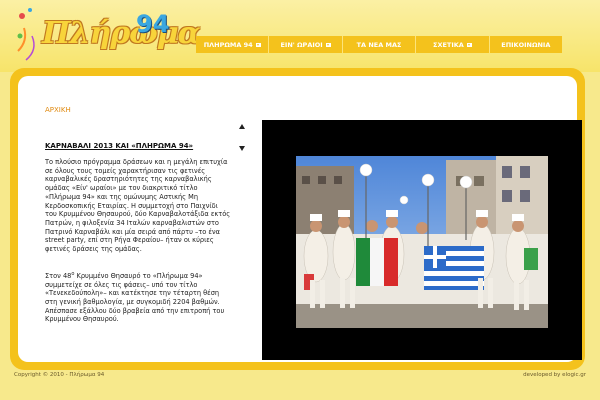 The image size is (600, 400). Describe the element at coordinates (153, 24) in the screenshot. I see `logo-number: 94` at that location.